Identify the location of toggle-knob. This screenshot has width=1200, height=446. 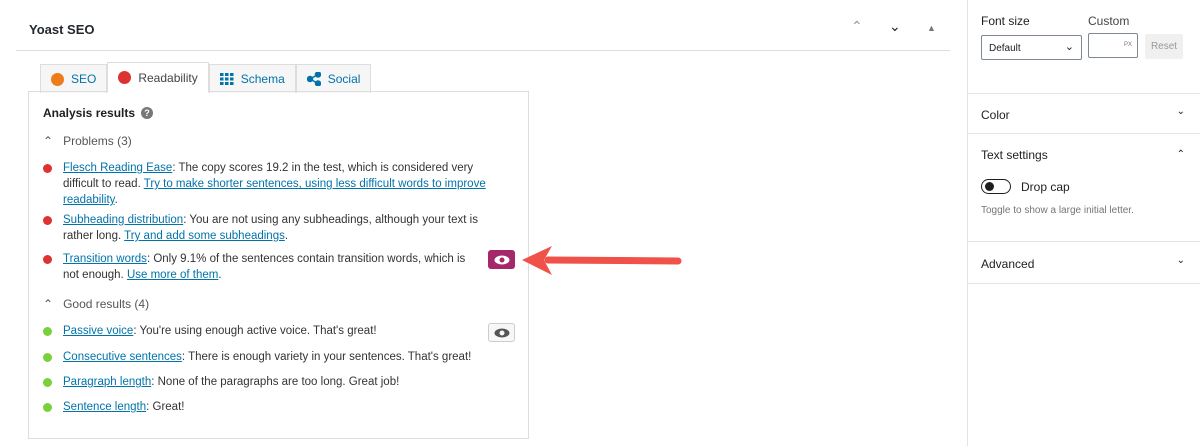
(989, 186).